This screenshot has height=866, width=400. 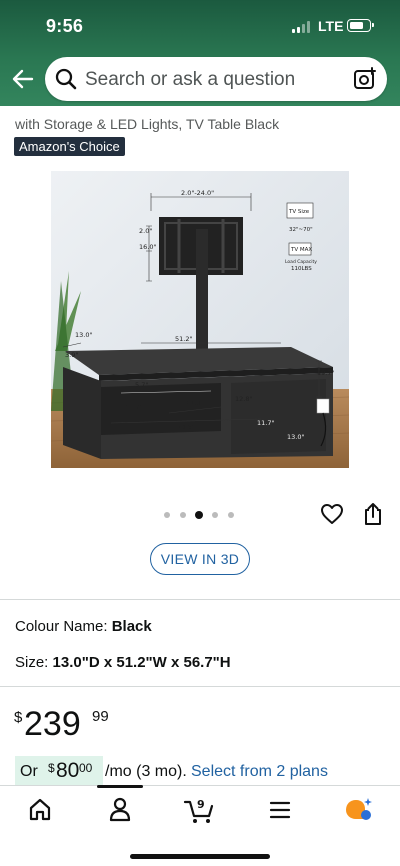 What do you see at coordinates (193, 403) in the screenshot?
I see `dim-label: ±1.3` at bounding box center [193, 403].